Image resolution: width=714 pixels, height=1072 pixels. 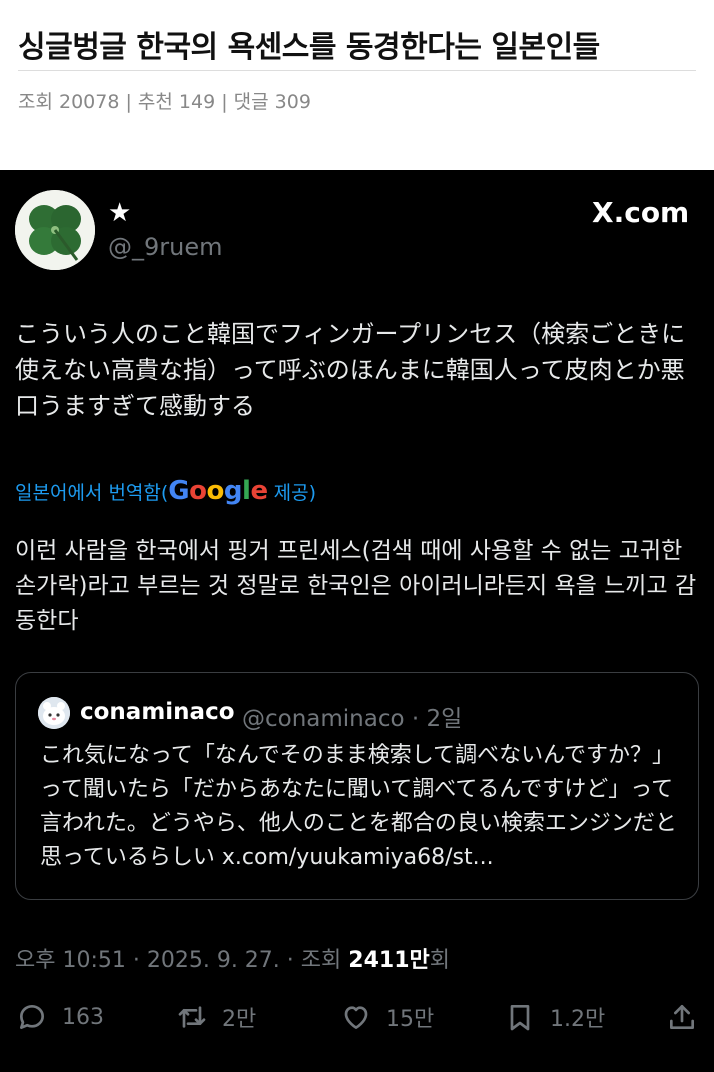 What do you see at coordinates (259, 491) in the screenshot?
I see `google-letter: e` at bounding box center [259, 491].